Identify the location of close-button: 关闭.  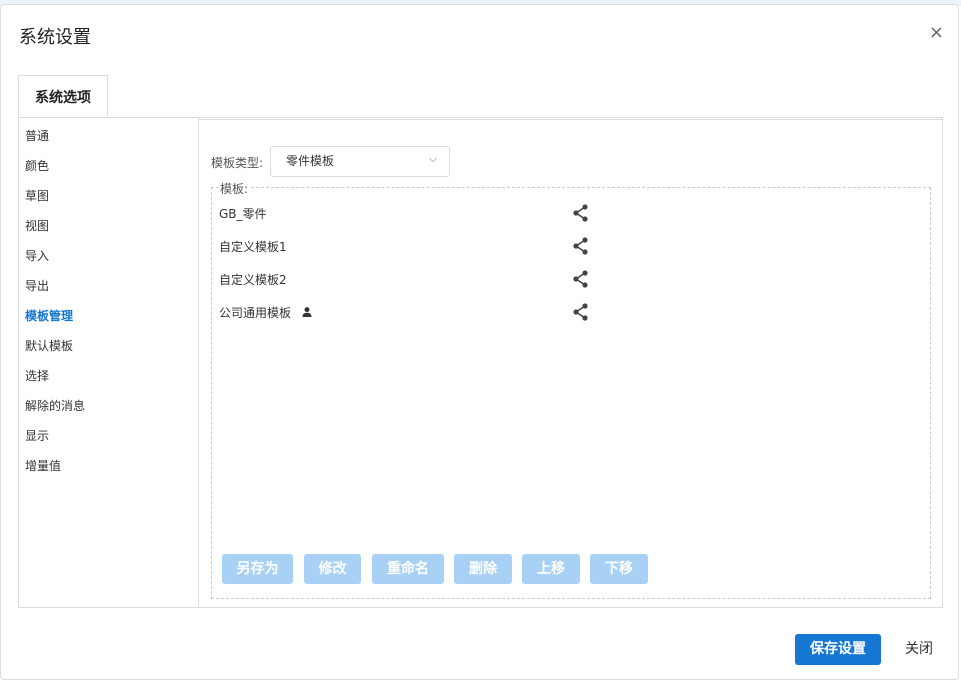
(919, 649).